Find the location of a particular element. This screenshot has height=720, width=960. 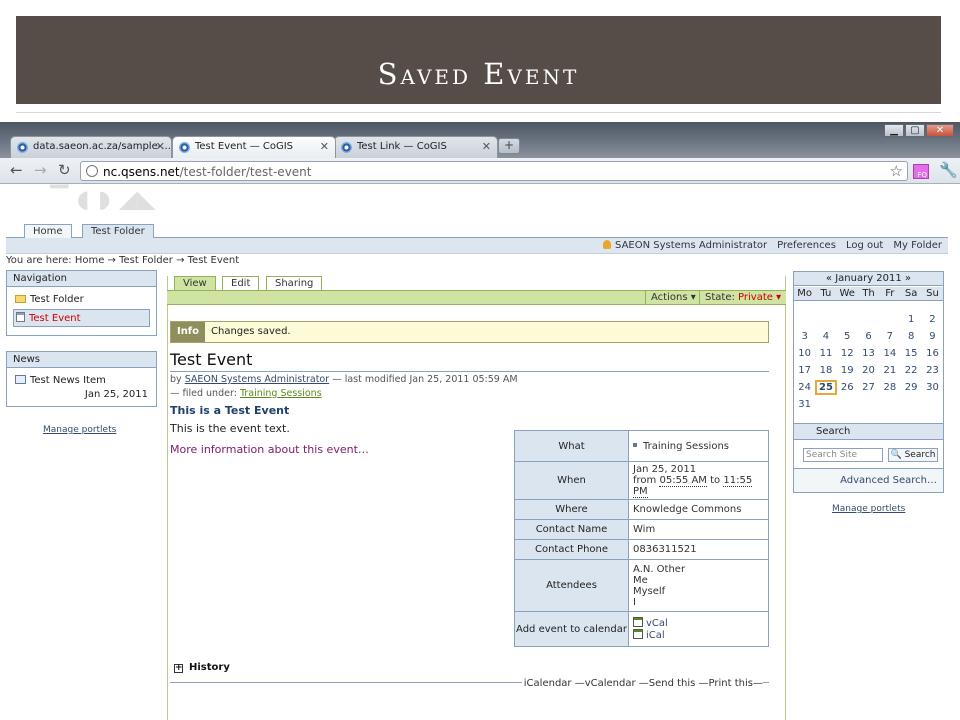

search-button: 🔍 Search is located at coordinates (913, 455).